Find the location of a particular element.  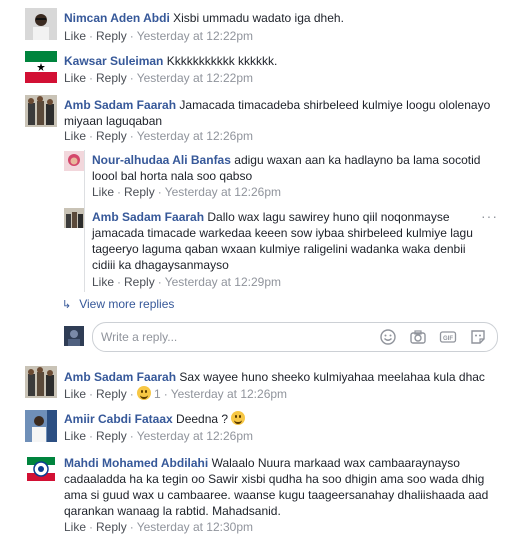

comment-text: Kkkkkkkkkkk kkkkkk. is located at coordinates (222, 61).